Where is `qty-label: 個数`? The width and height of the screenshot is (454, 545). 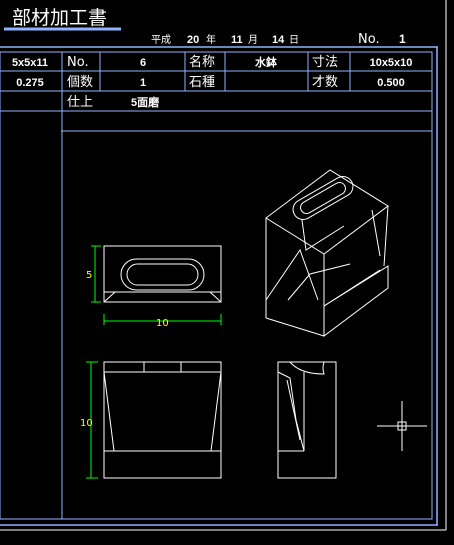
qty-label: 個数 is located at coordinates (80, 82).